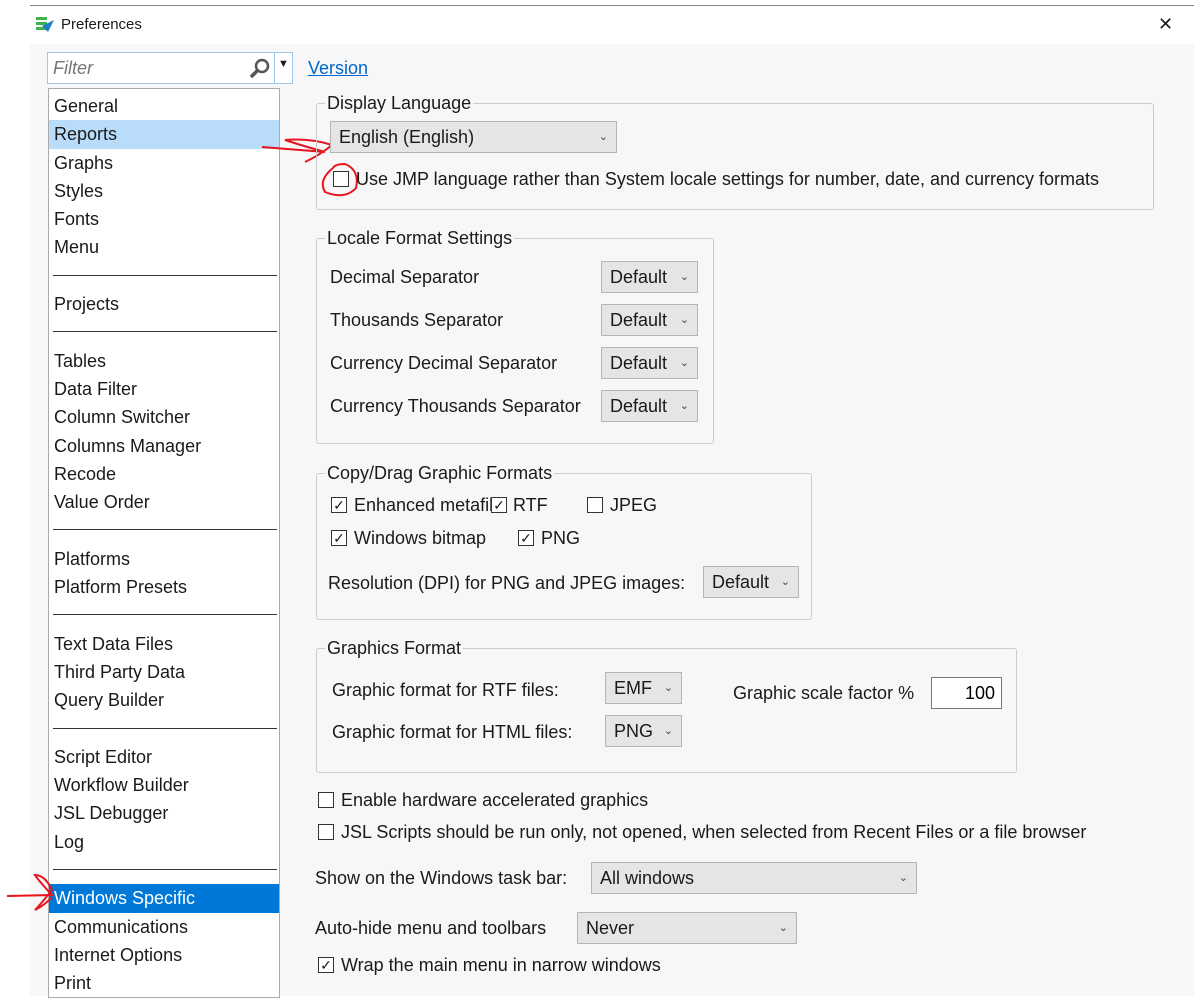 This screenshot has width=1194, height=998. I want to click on rtf-format-label: Graphic format for RTF files:, so click(445, 690).